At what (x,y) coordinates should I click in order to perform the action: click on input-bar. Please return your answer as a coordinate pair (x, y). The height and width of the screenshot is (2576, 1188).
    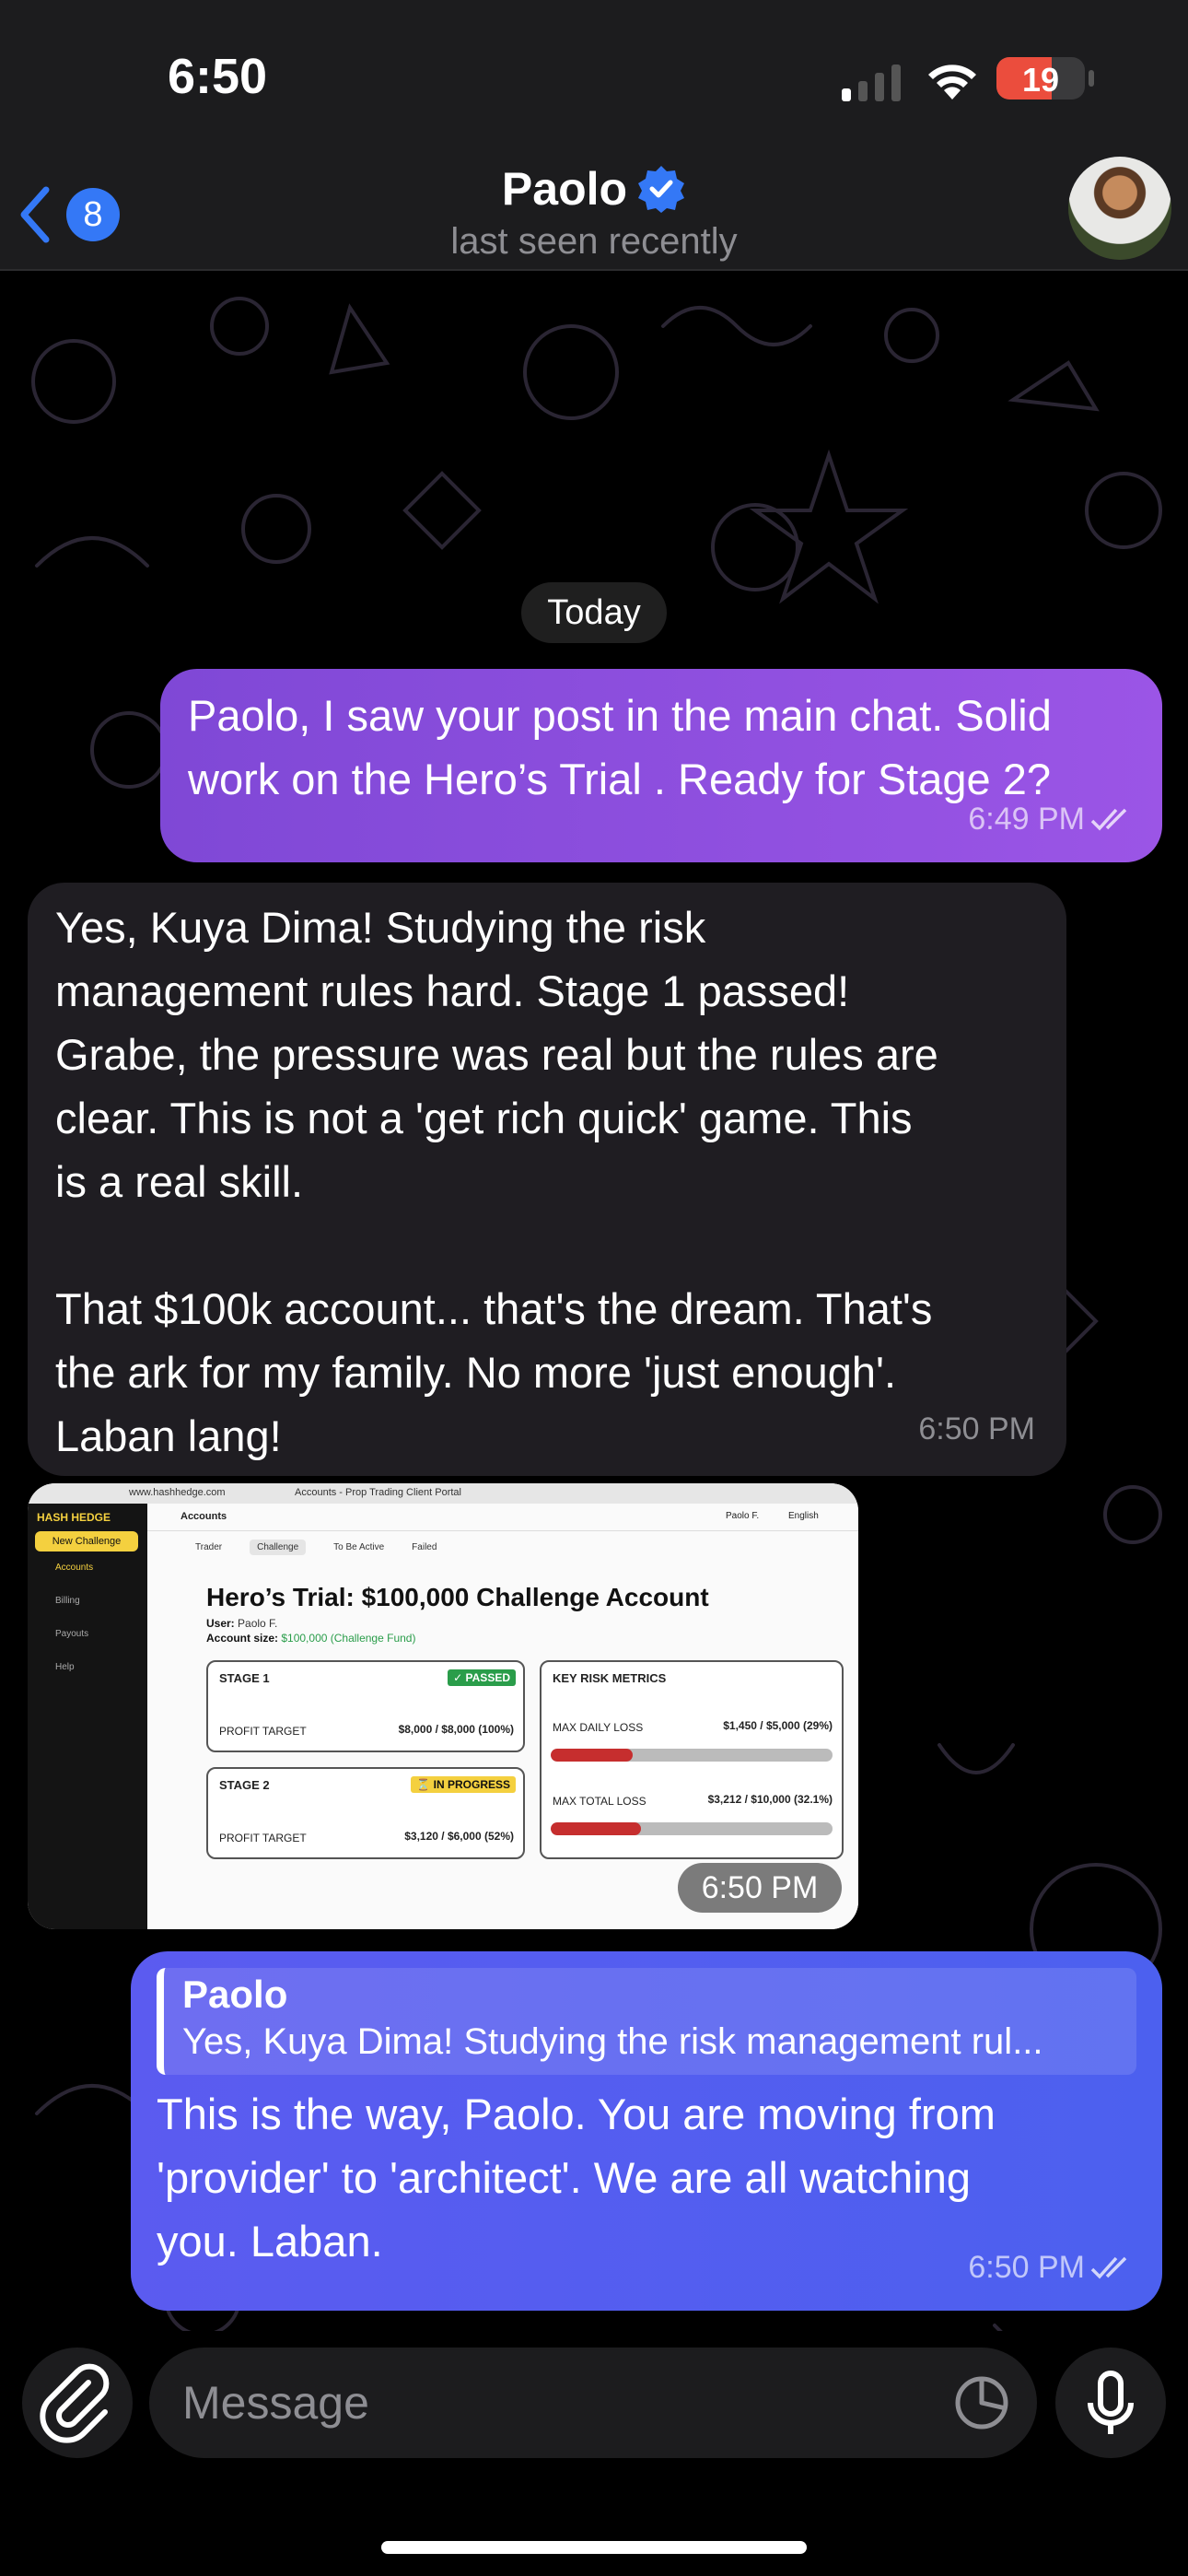
    Looking at the image, I should click on (594, 2453).